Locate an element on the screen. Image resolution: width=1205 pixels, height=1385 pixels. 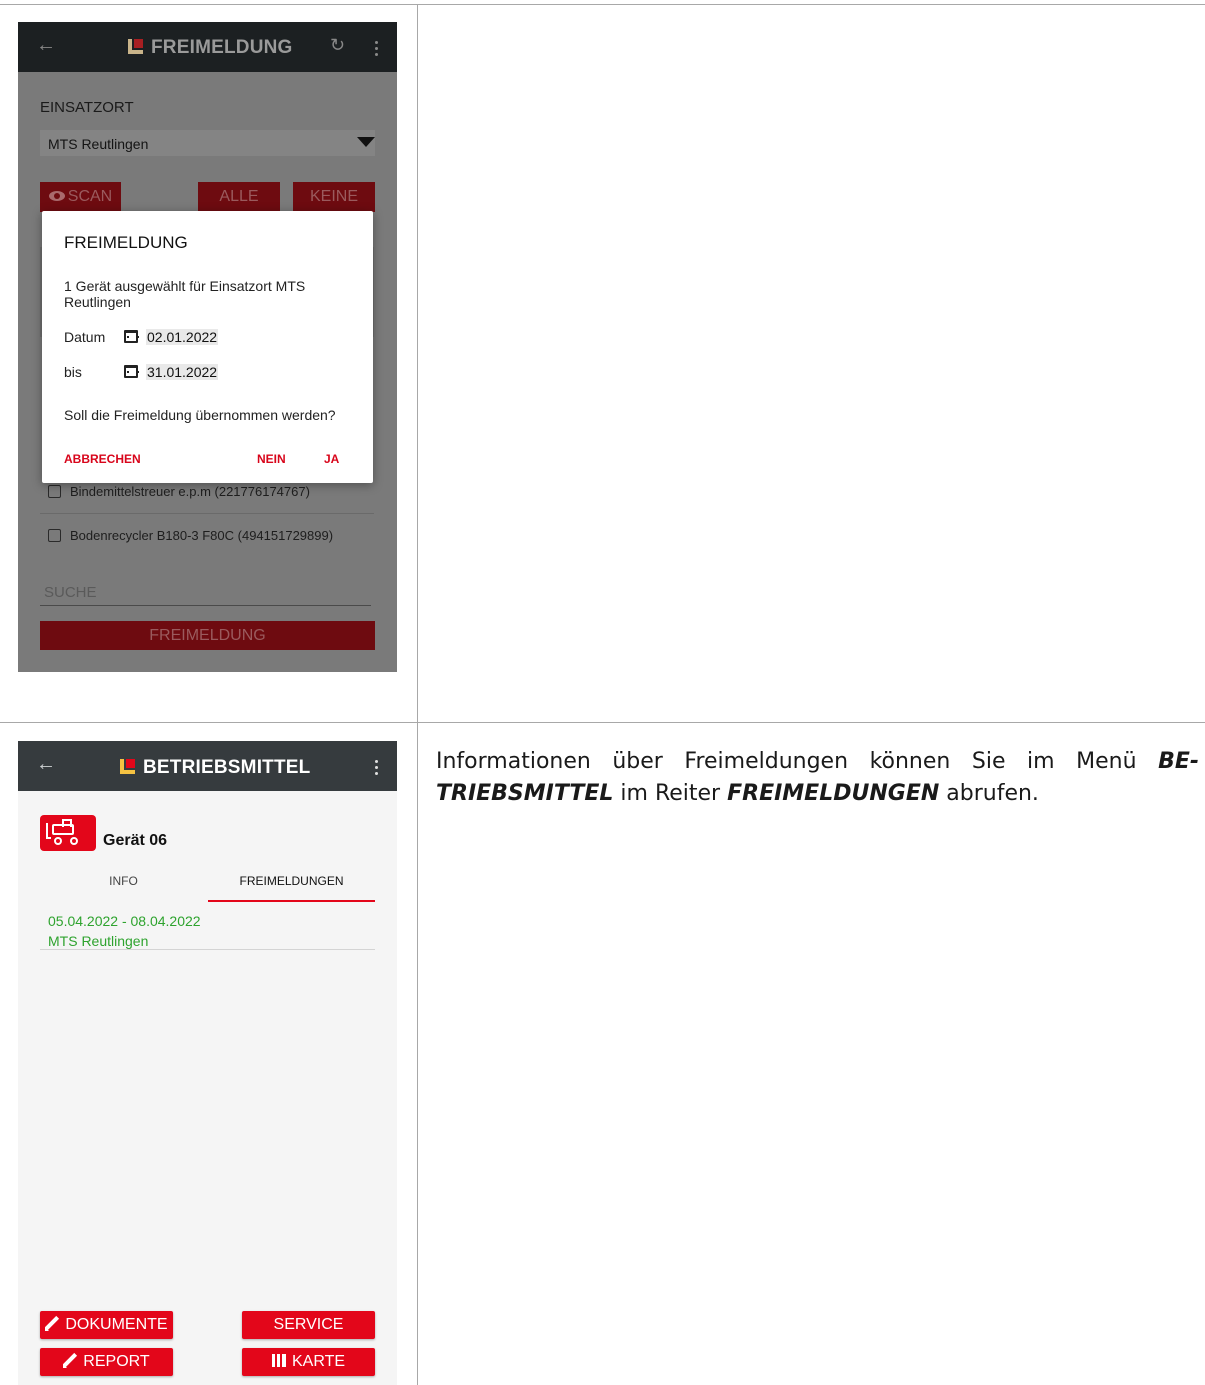
dialog-question: Soll die Freimeldung übernommen werden? is located at coordinates (200, 415).